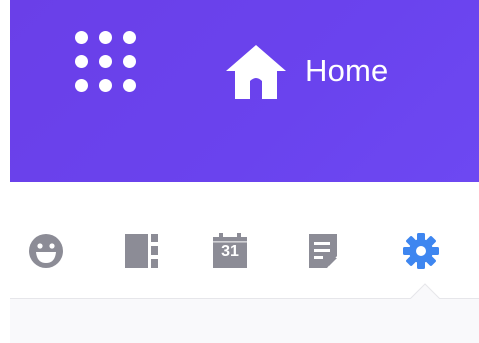 This screenshot has height=343, width=479. Describe the element at coordinates (110, 66) in the screenshot. I see `apps-grid-icon` at that location.